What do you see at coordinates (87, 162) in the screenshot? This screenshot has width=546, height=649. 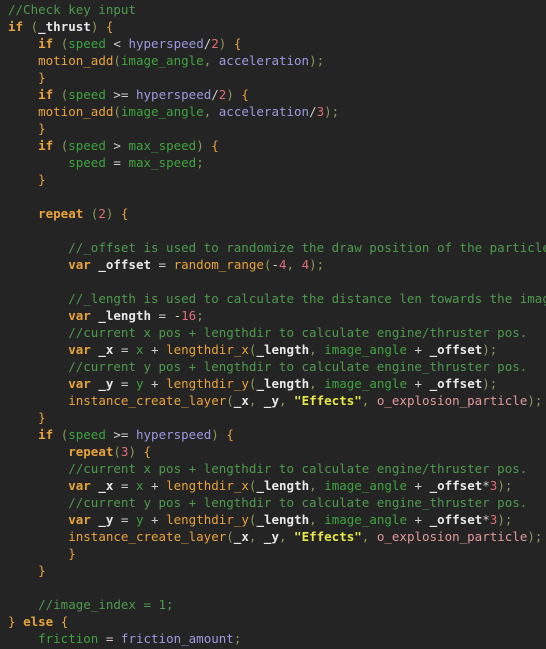 I see `token-builtin: speed` at bounding box center [87, 162].